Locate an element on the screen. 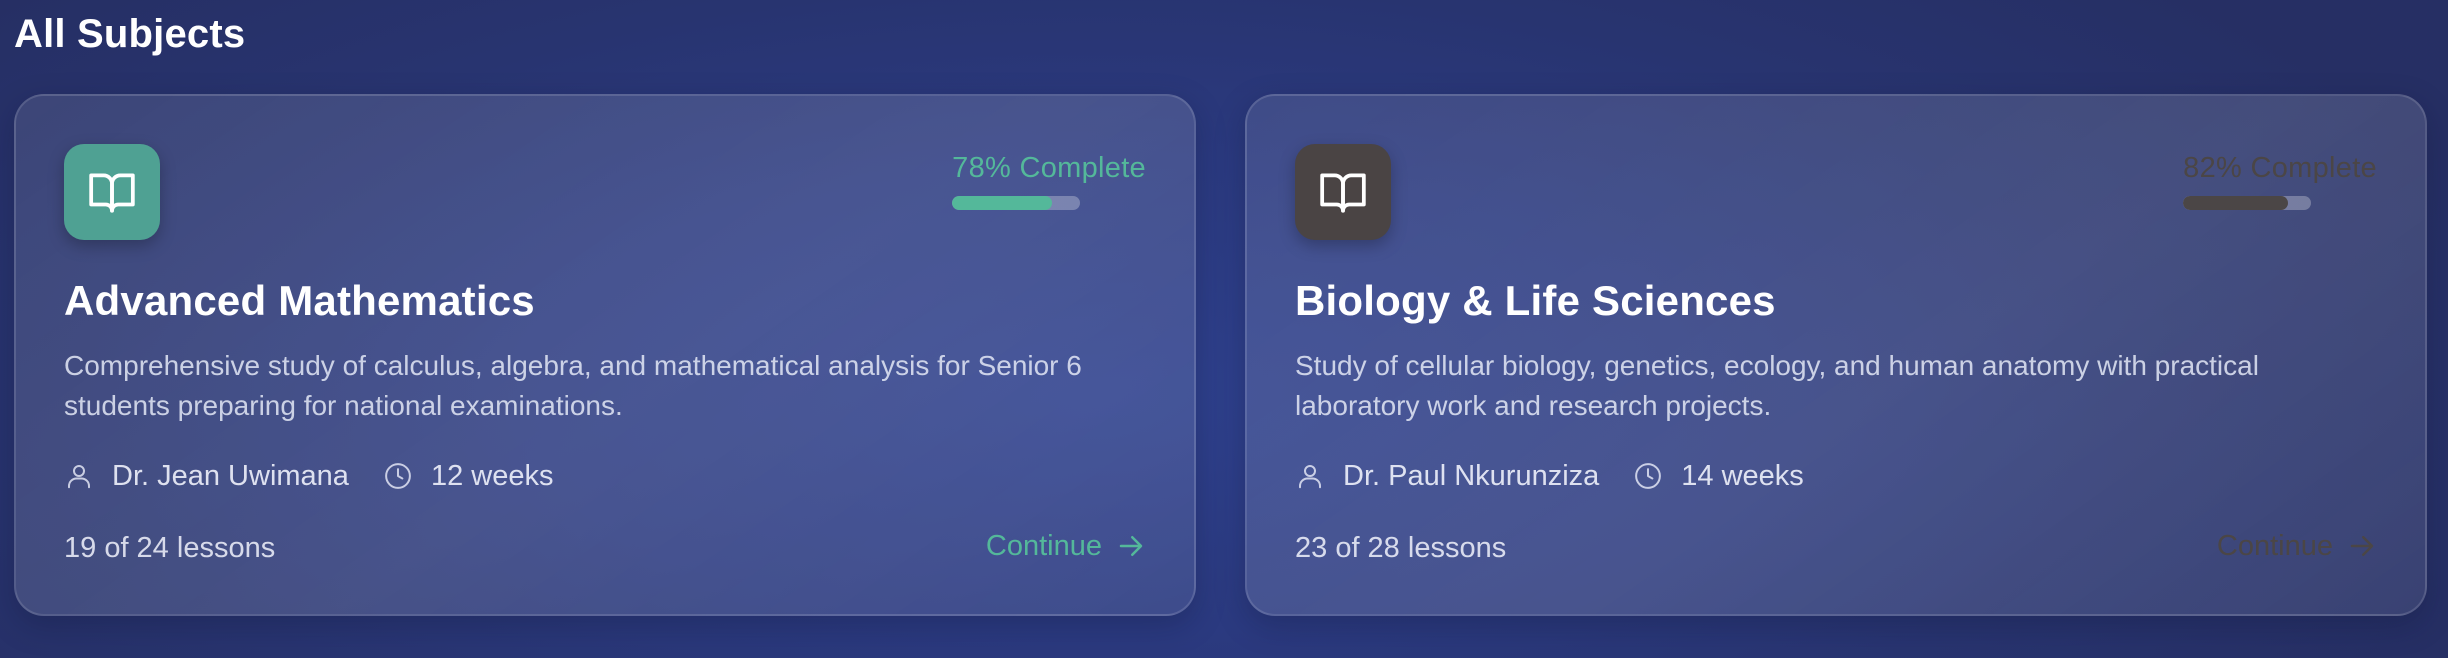  instructor-name: Dr. Jean Uwimana is located at coordinates (230, 476).